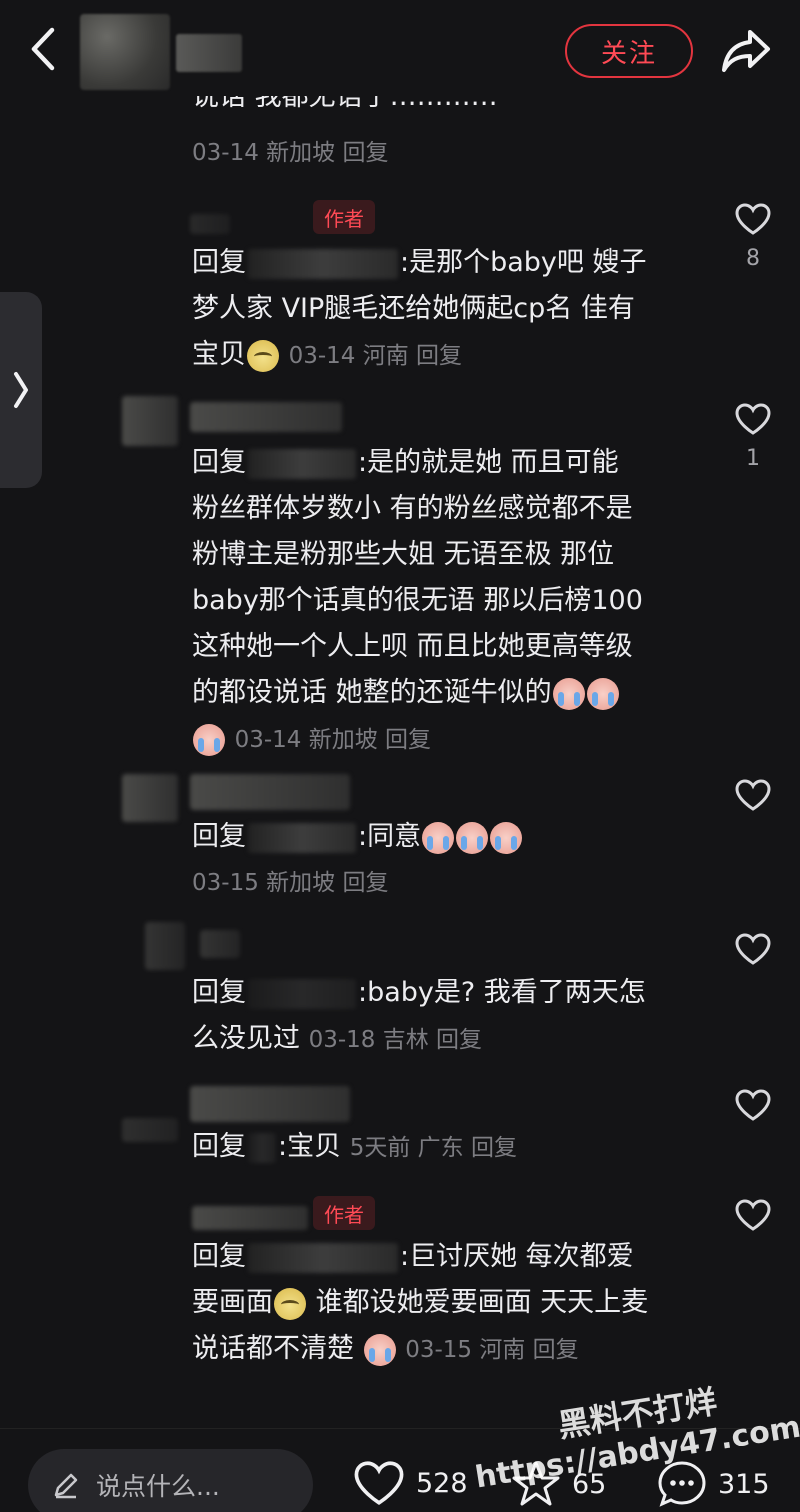 This screenshot has height=1512, width=800. What do you see at coordinates (753, 238) in the screenshot?
I see `like-button: 8` at bounding box center [753, 238].